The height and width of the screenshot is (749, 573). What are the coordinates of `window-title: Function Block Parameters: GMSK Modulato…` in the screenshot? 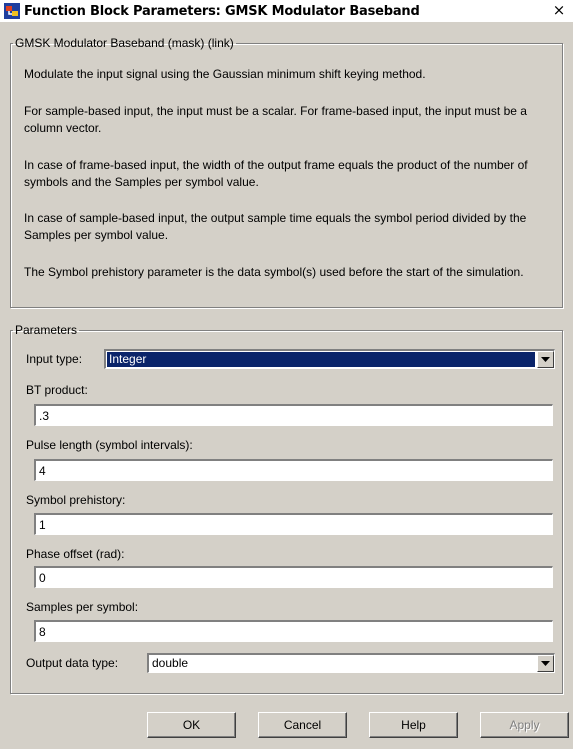 It's located at (222, 11).